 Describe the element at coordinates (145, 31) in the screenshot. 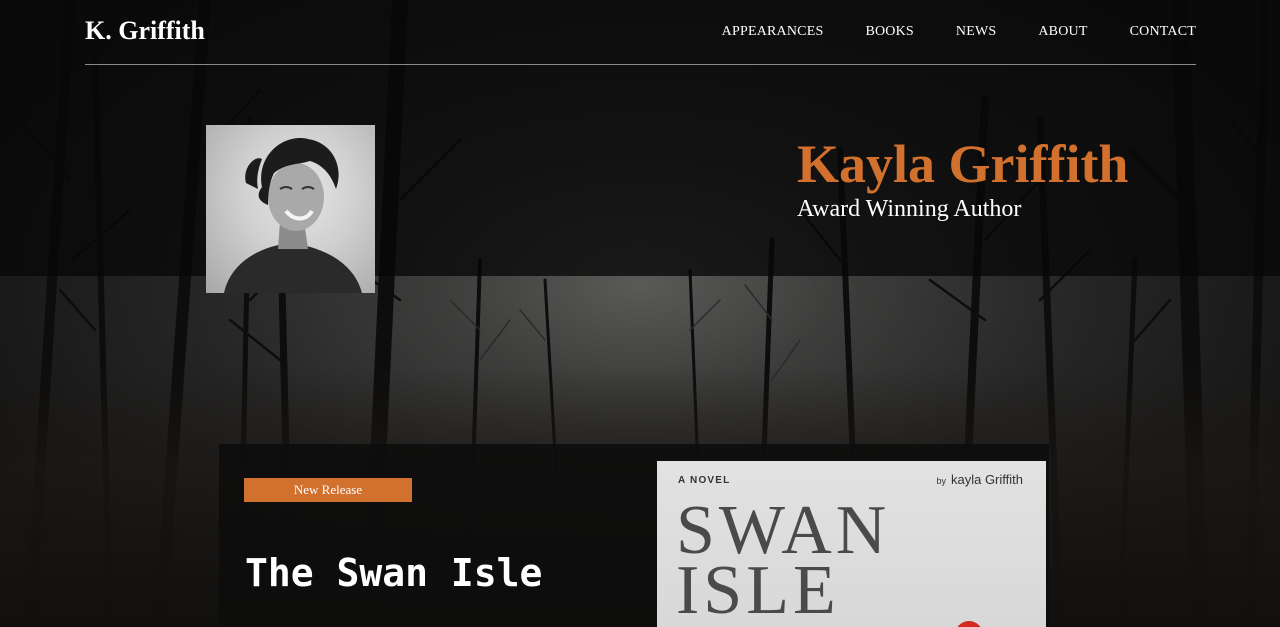

I see `site-logo: K. Griffith` at that location.